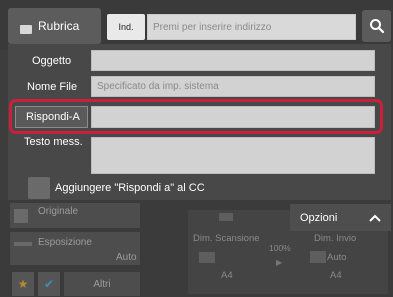 The height and width of the screenshot is (297, 393). I want to click on cc-label: Aggiungere "Rispondi a" al CC, so click(130, 188).